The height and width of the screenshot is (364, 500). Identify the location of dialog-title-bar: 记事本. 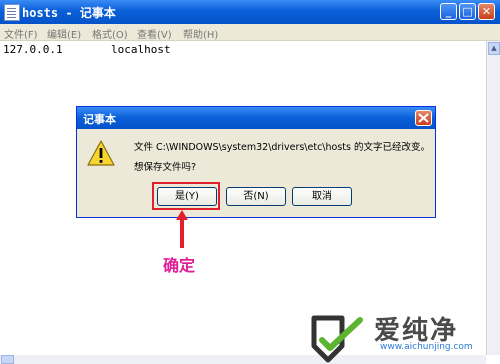
(256, 118).